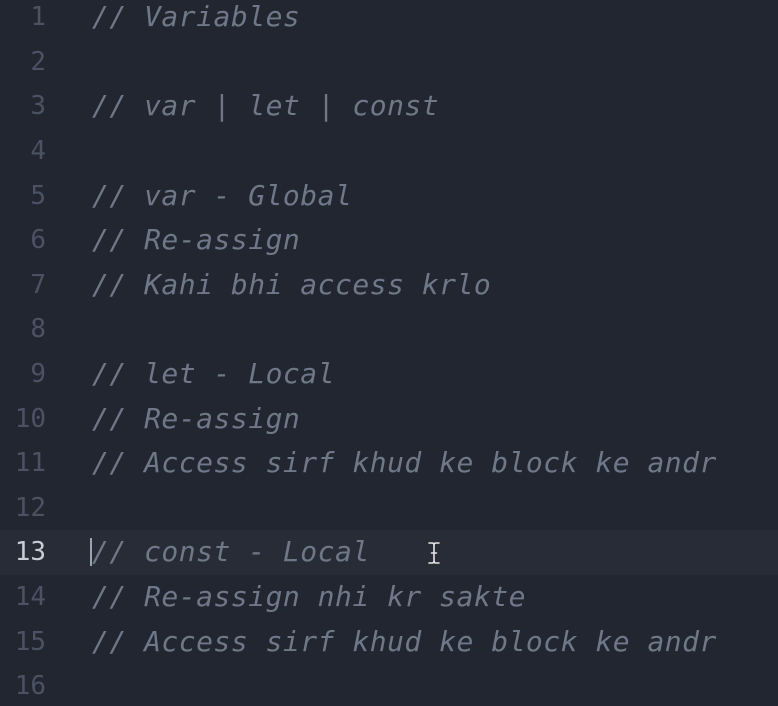  I want to click on code-text: // Kahi bhi access krlo, so click(291, 284).